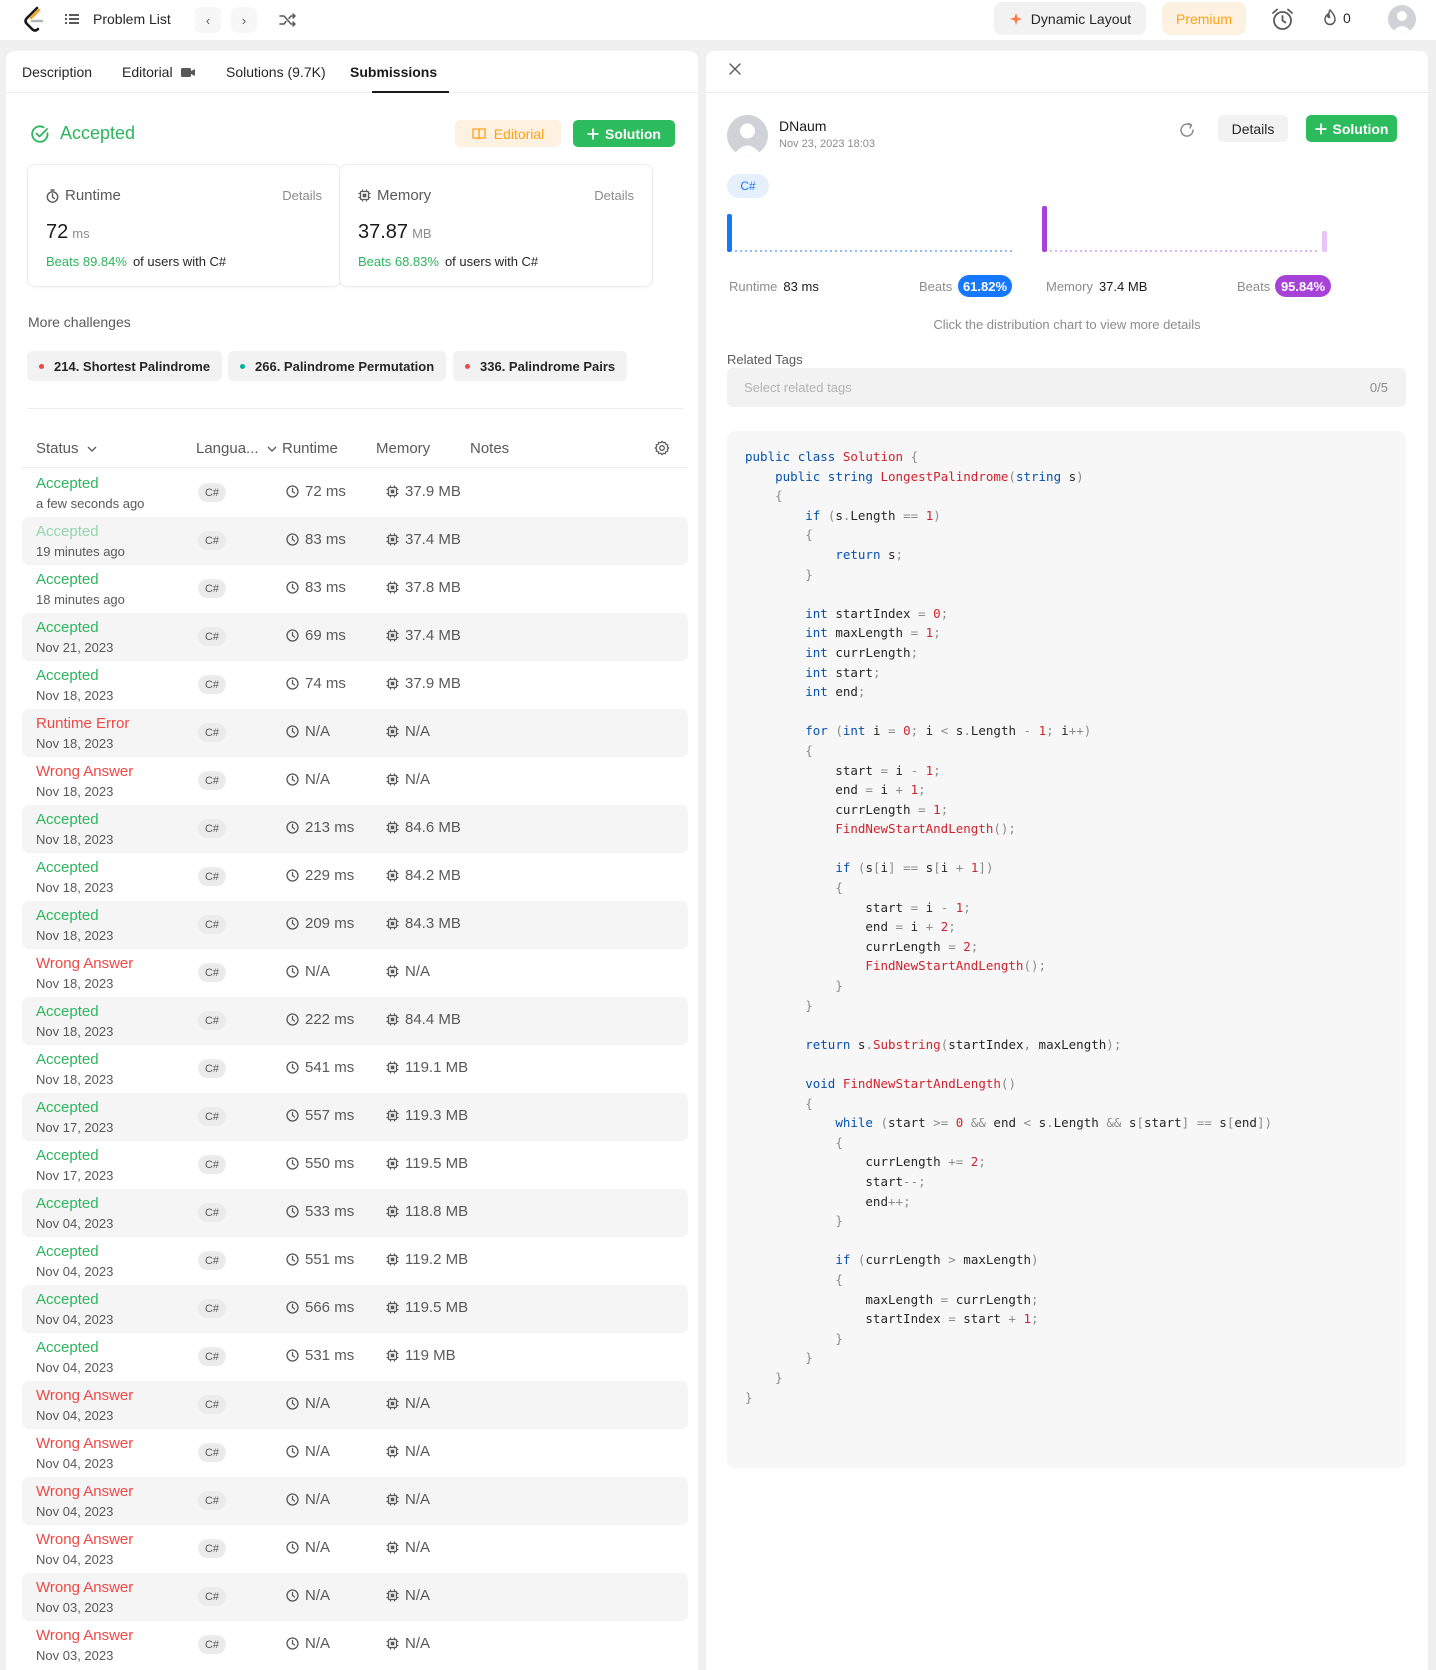 Image resolution: width=1436 pixels, height=1670 pixels. What do you see at coordinates (288, 20) in the screenshot?
I see `shuffle-icon` at bounding box center [288, 20].